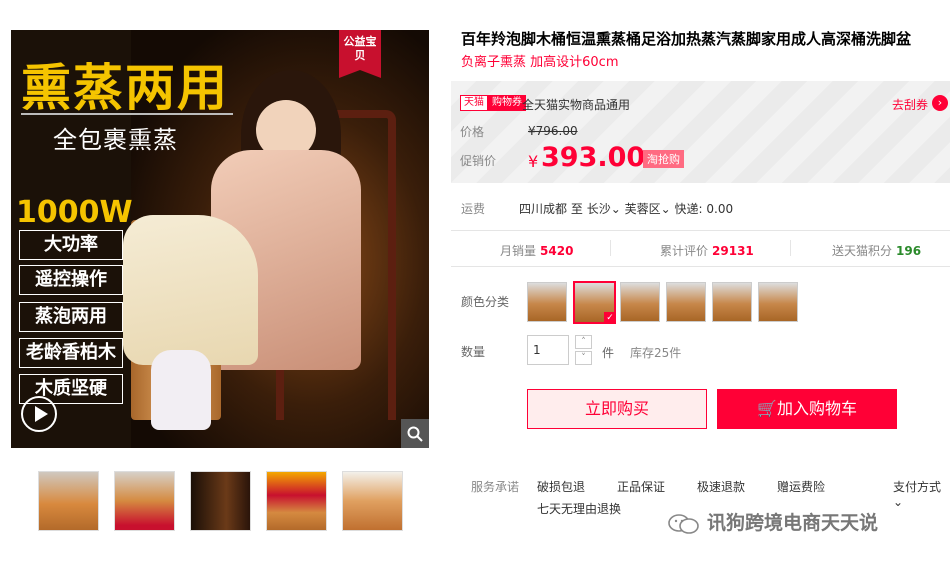 The height and width of the screenshot is (563, 950). Describe the element at coordinates (608, 353) in the screenshot. I see `quantity-unit: 件` at that location.